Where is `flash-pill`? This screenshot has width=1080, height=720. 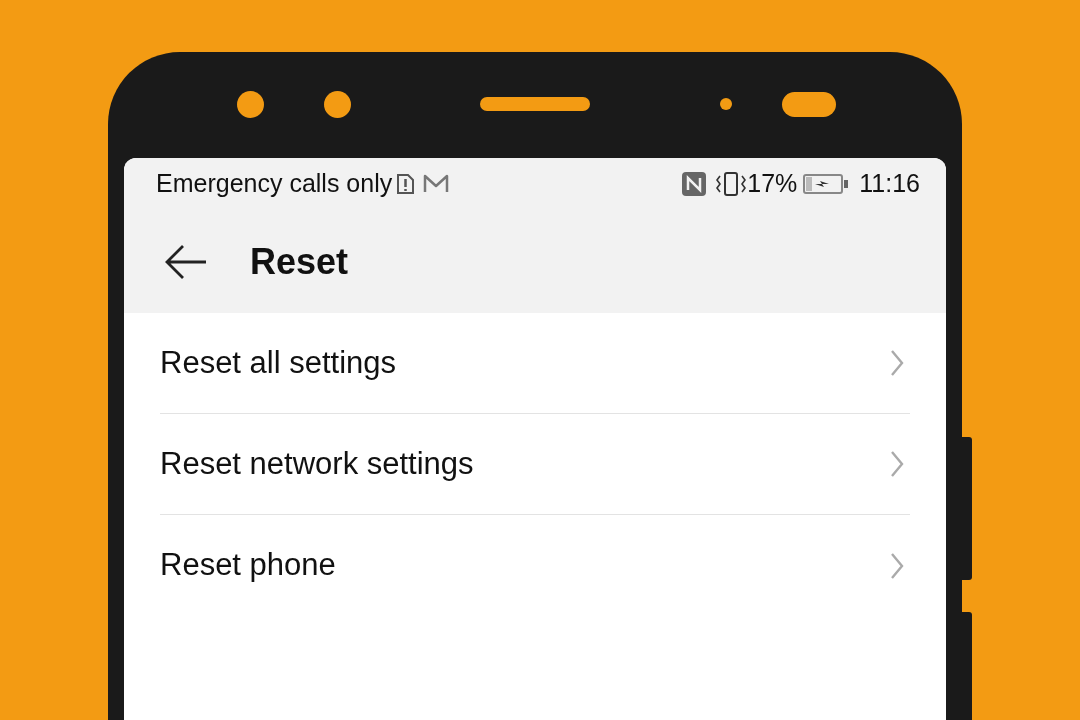
flash-pill is located at coordinates (809, 104).